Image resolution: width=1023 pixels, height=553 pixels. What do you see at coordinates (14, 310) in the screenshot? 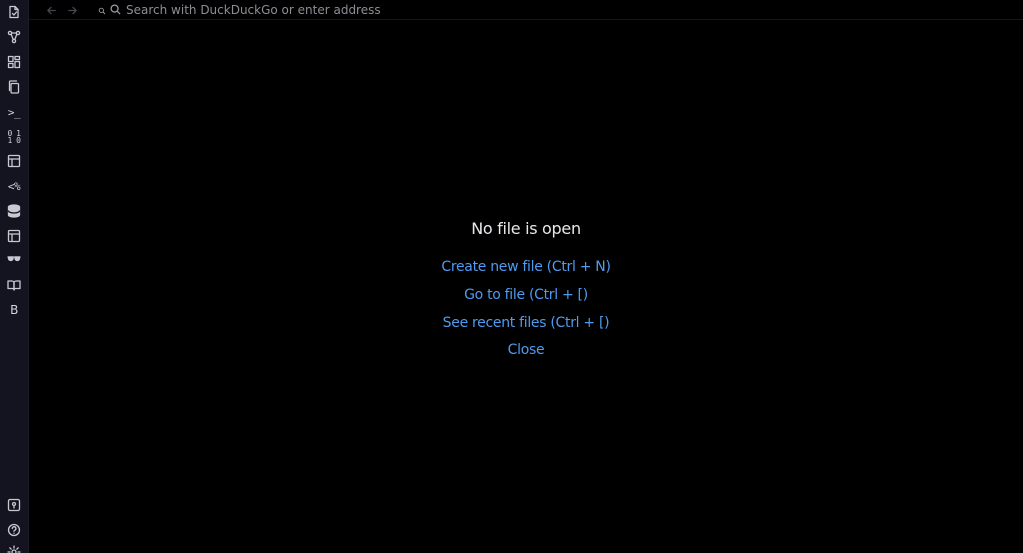
I see `bold-b-icon: B` at bounding box center [14, 310].